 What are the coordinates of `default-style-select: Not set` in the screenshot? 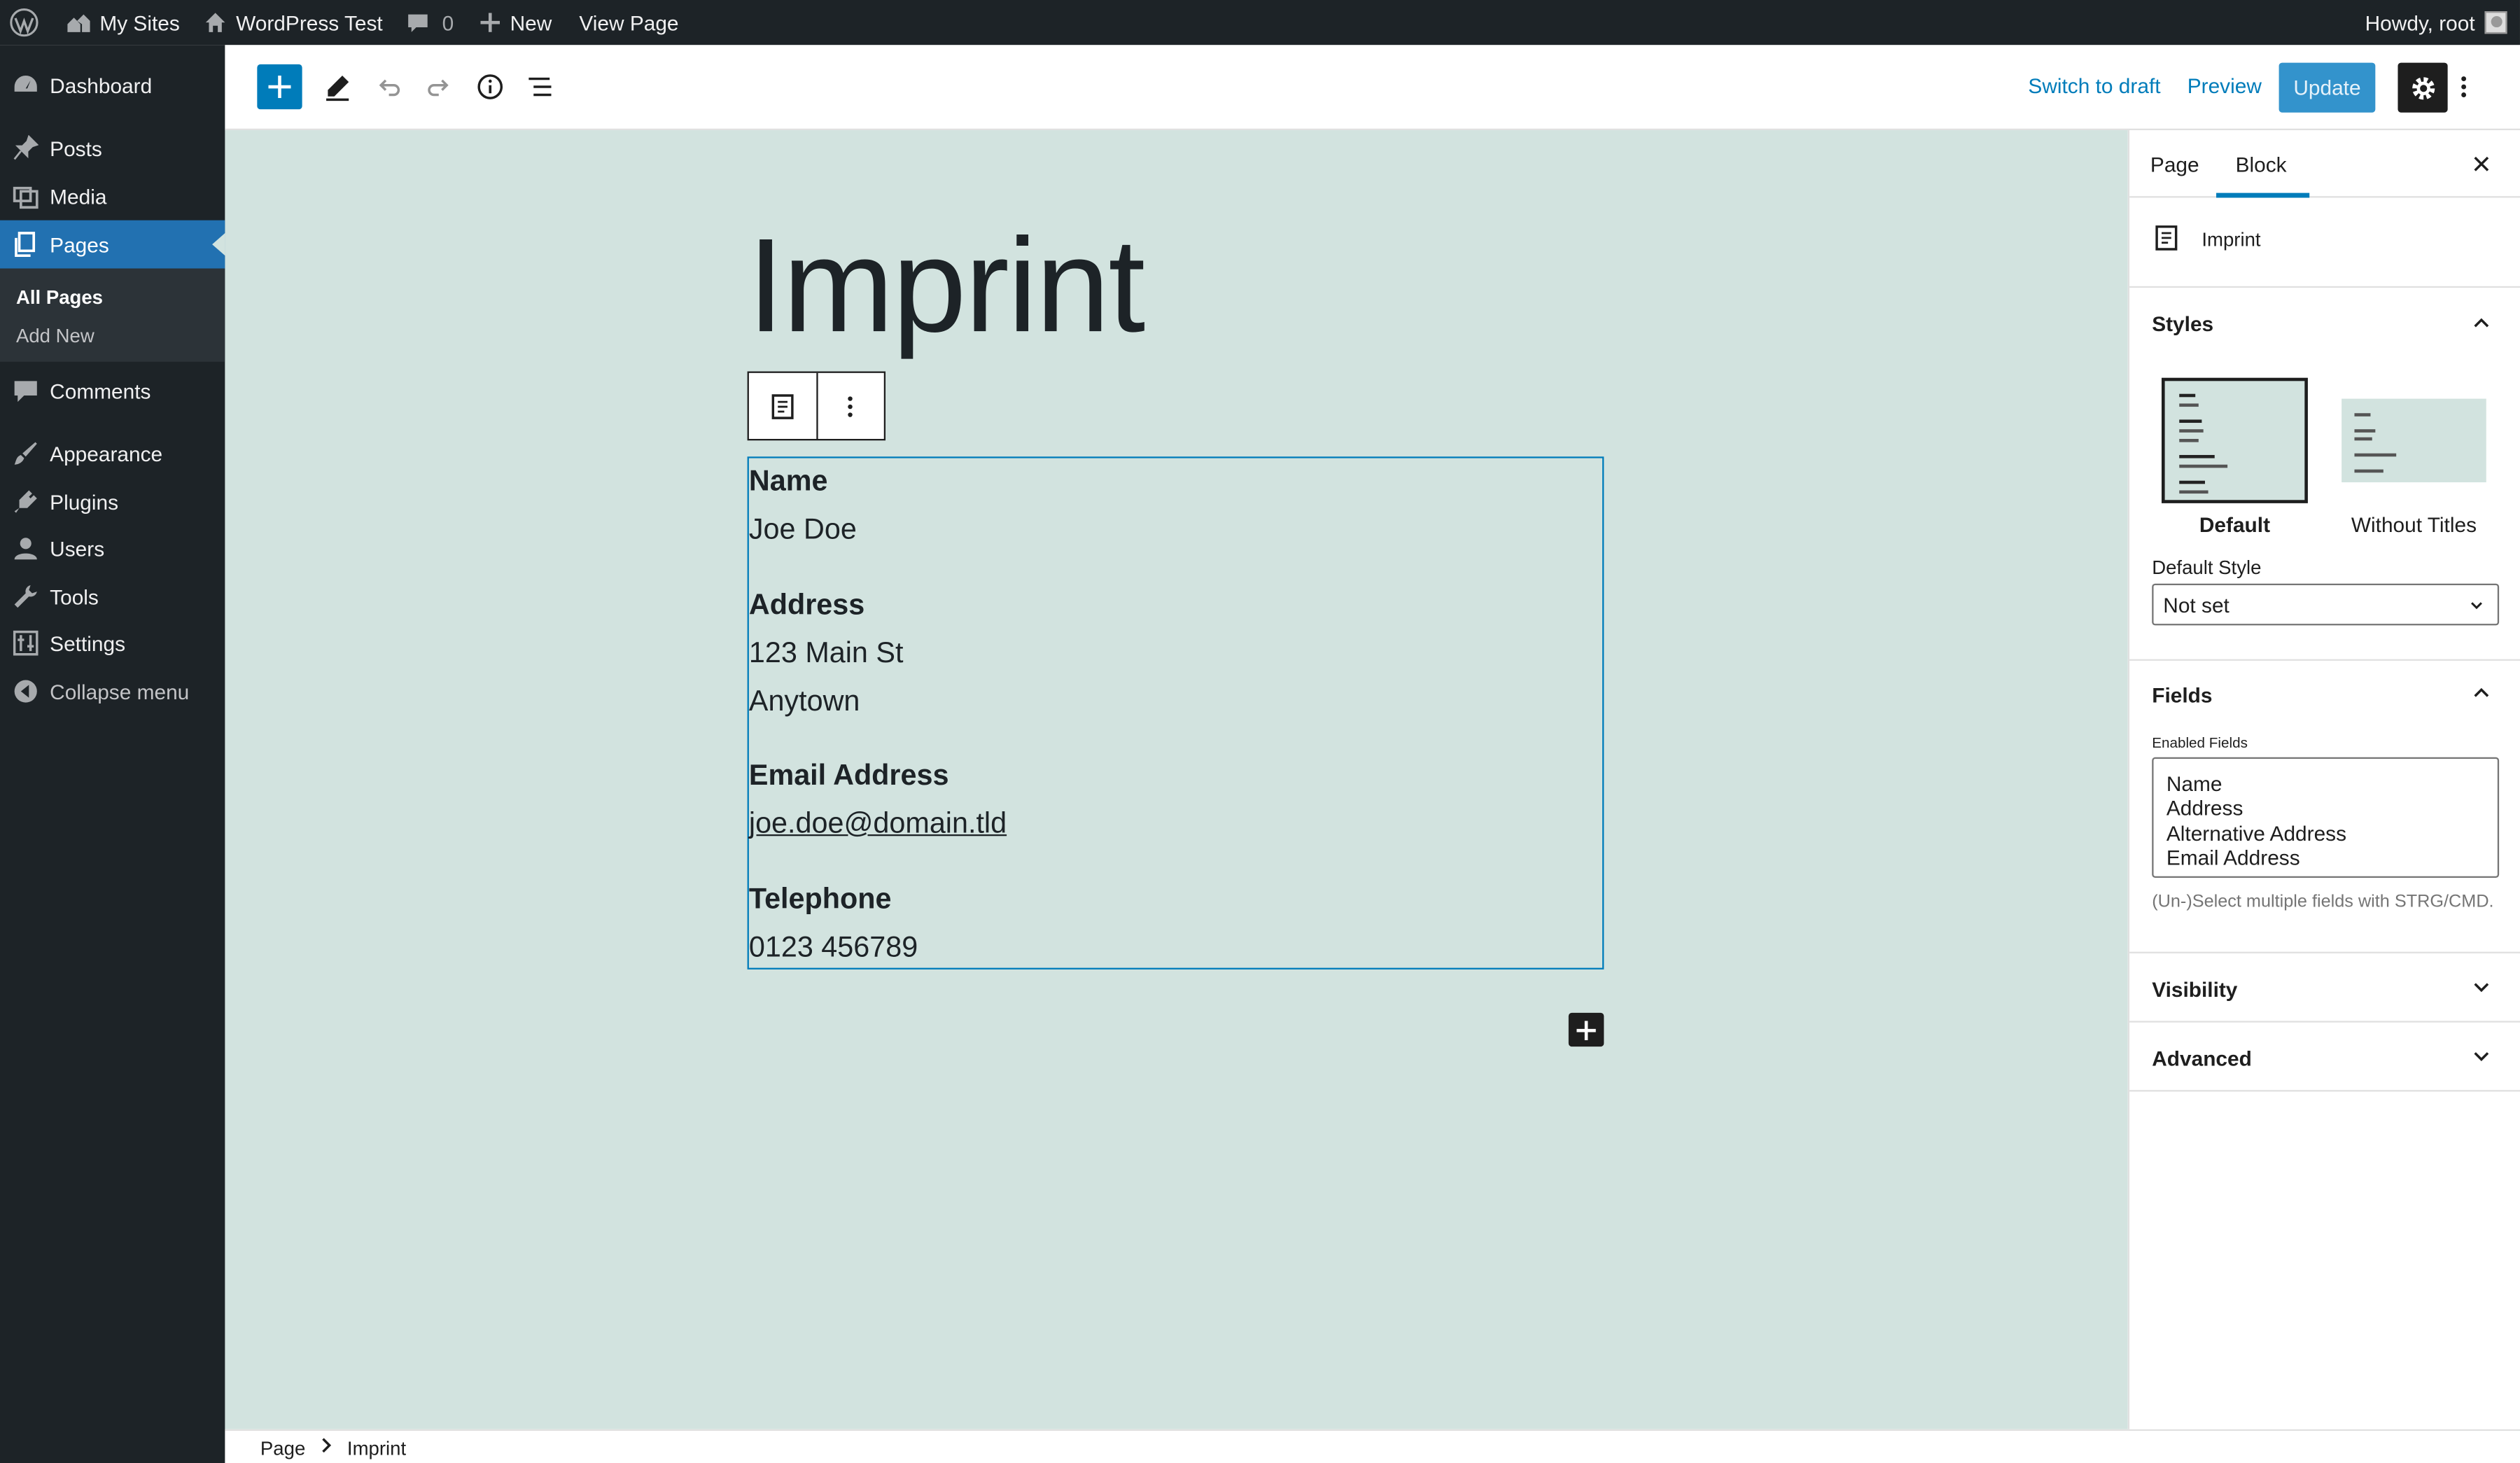 It's located at (2326, 604).